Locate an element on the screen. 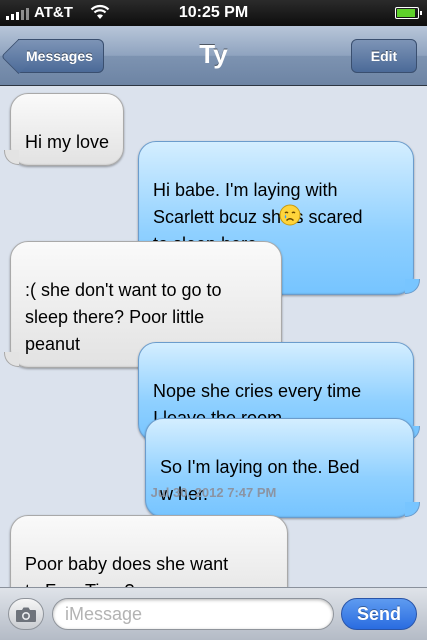 This screenshot has width=427, height=640. edit-button-label: Edit is located at coordinates (384, 56).